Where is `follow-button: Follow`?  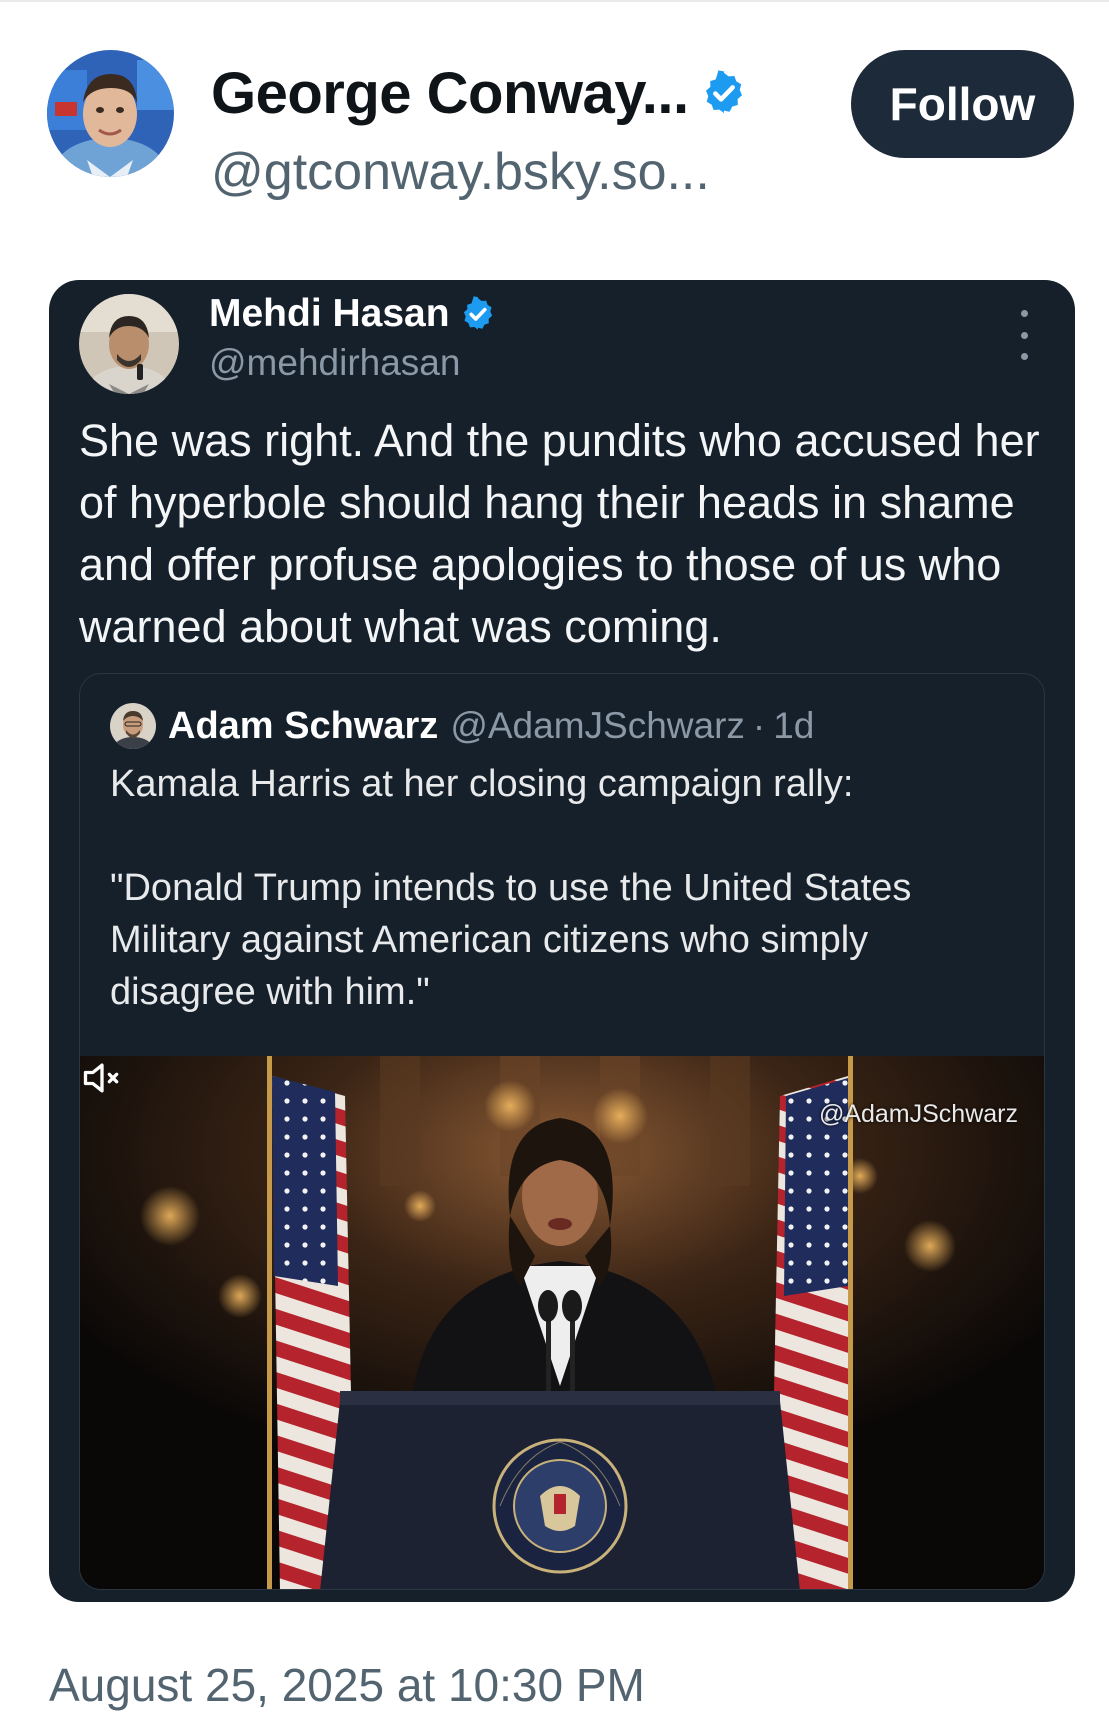
follow-button: Follow is located at coordinates (962, 104).